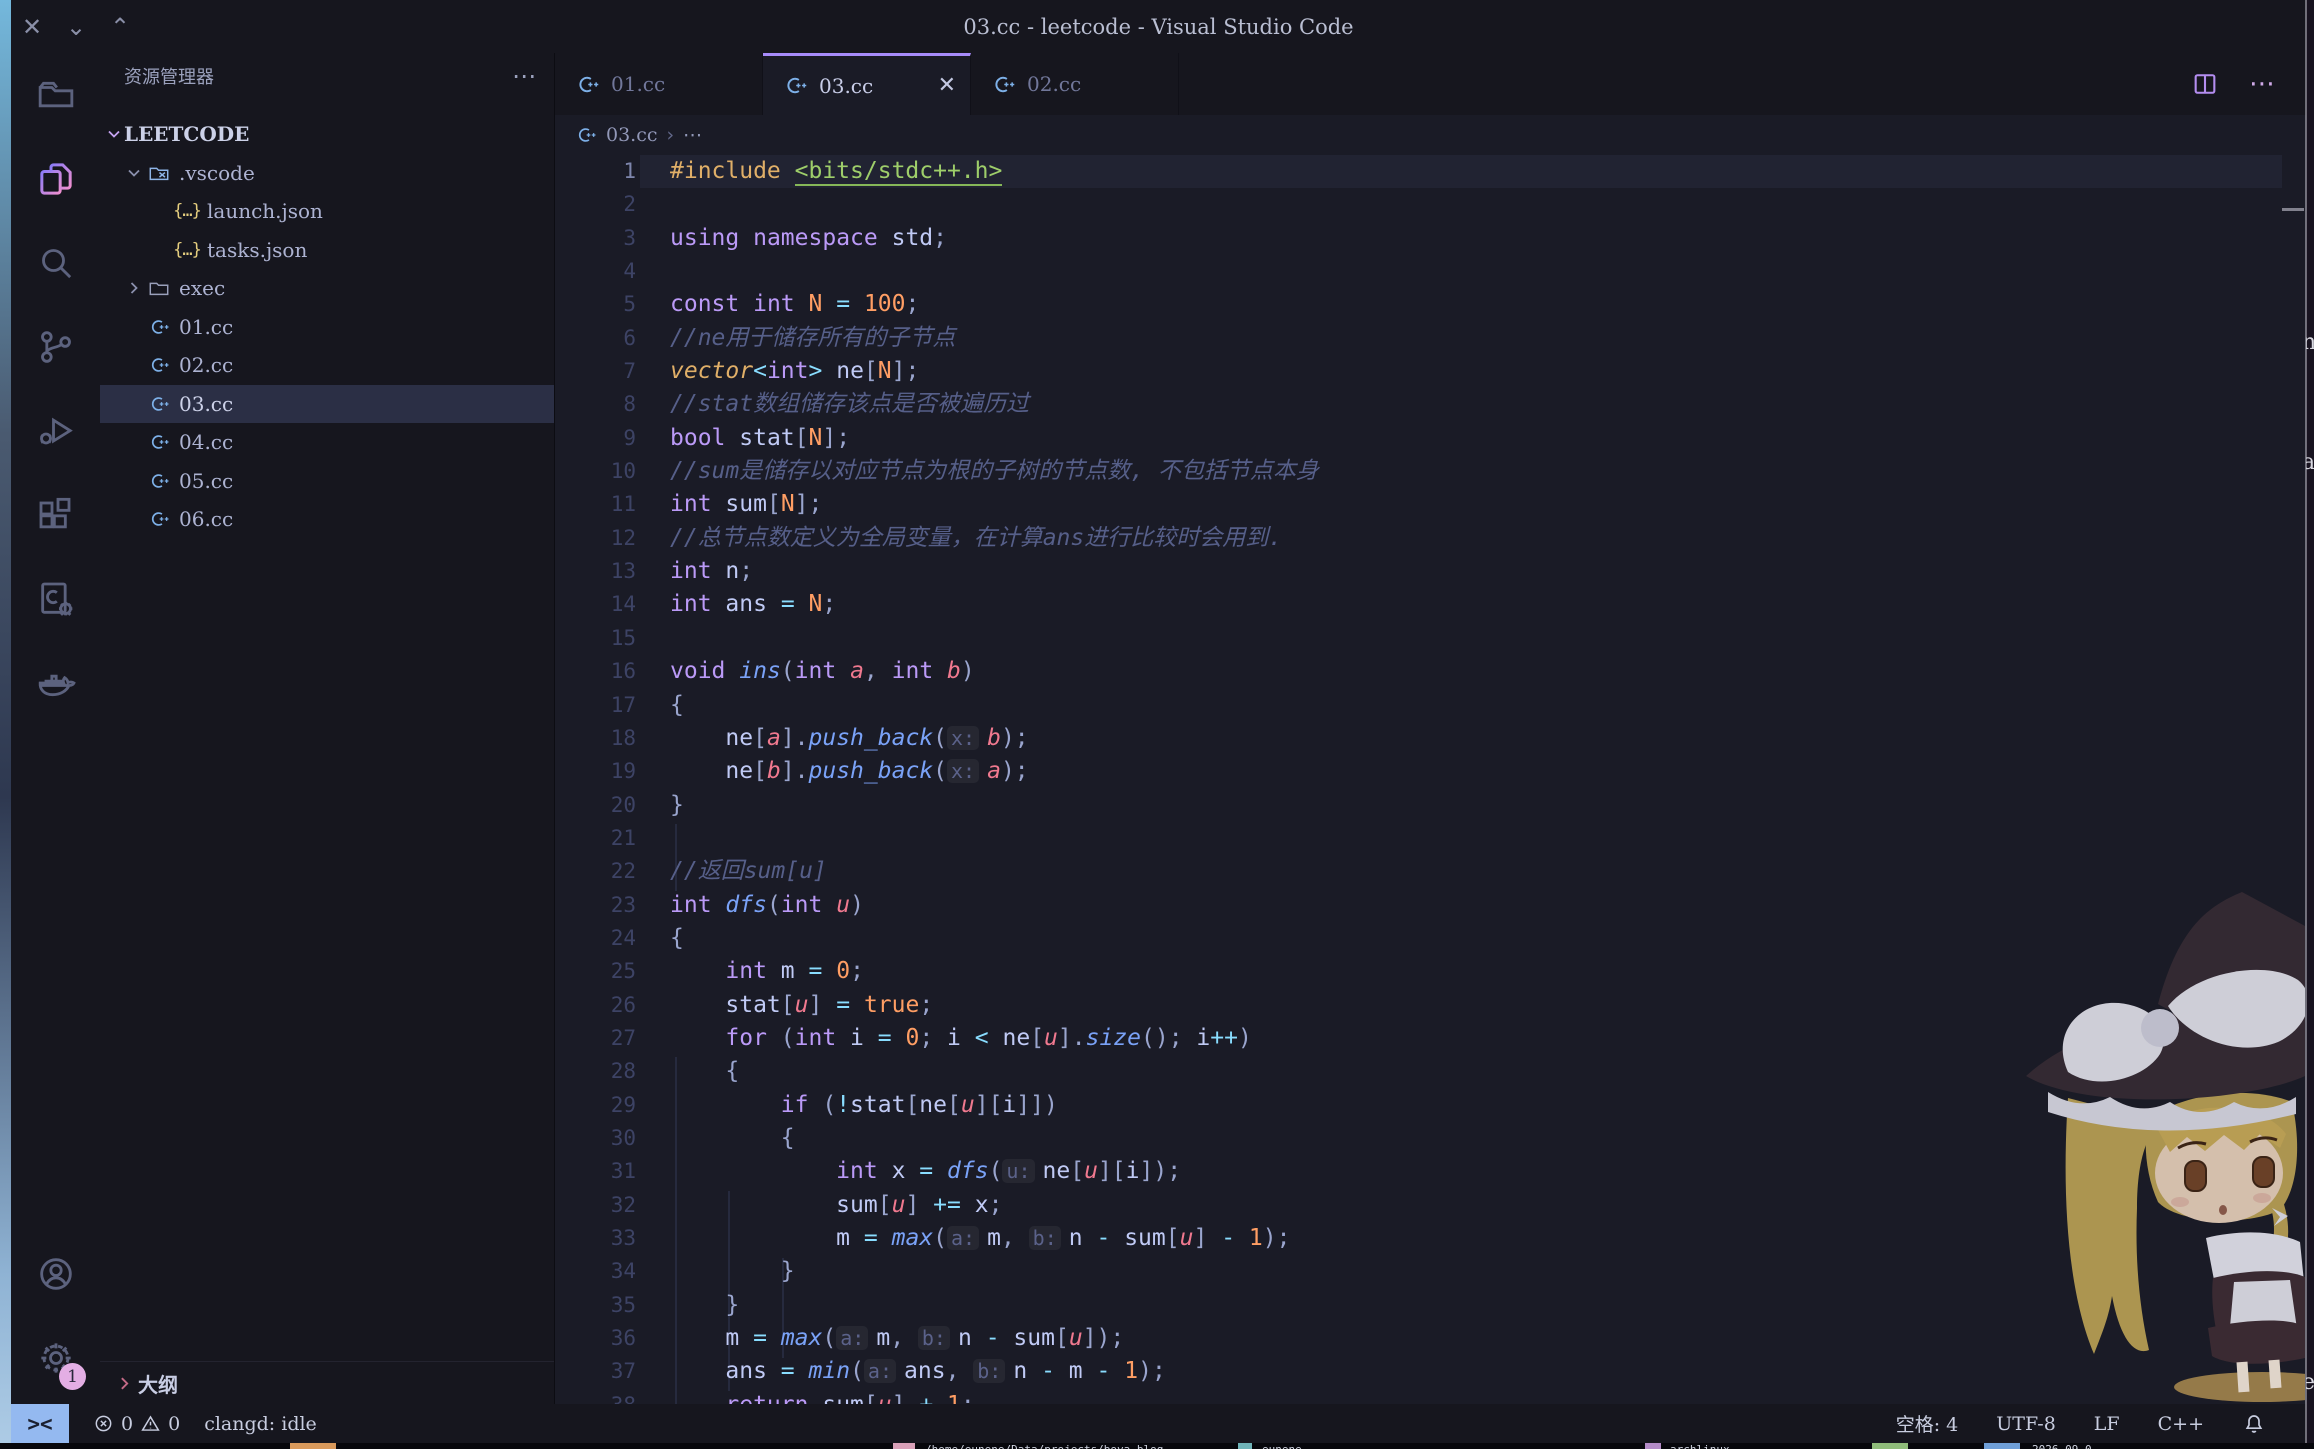 This screenshot has width=2314, height=1449. What do you see at coordinates (55, 179) in the screenshot?
I see `activity-explorer-icon` at bounding box center [55, 179].